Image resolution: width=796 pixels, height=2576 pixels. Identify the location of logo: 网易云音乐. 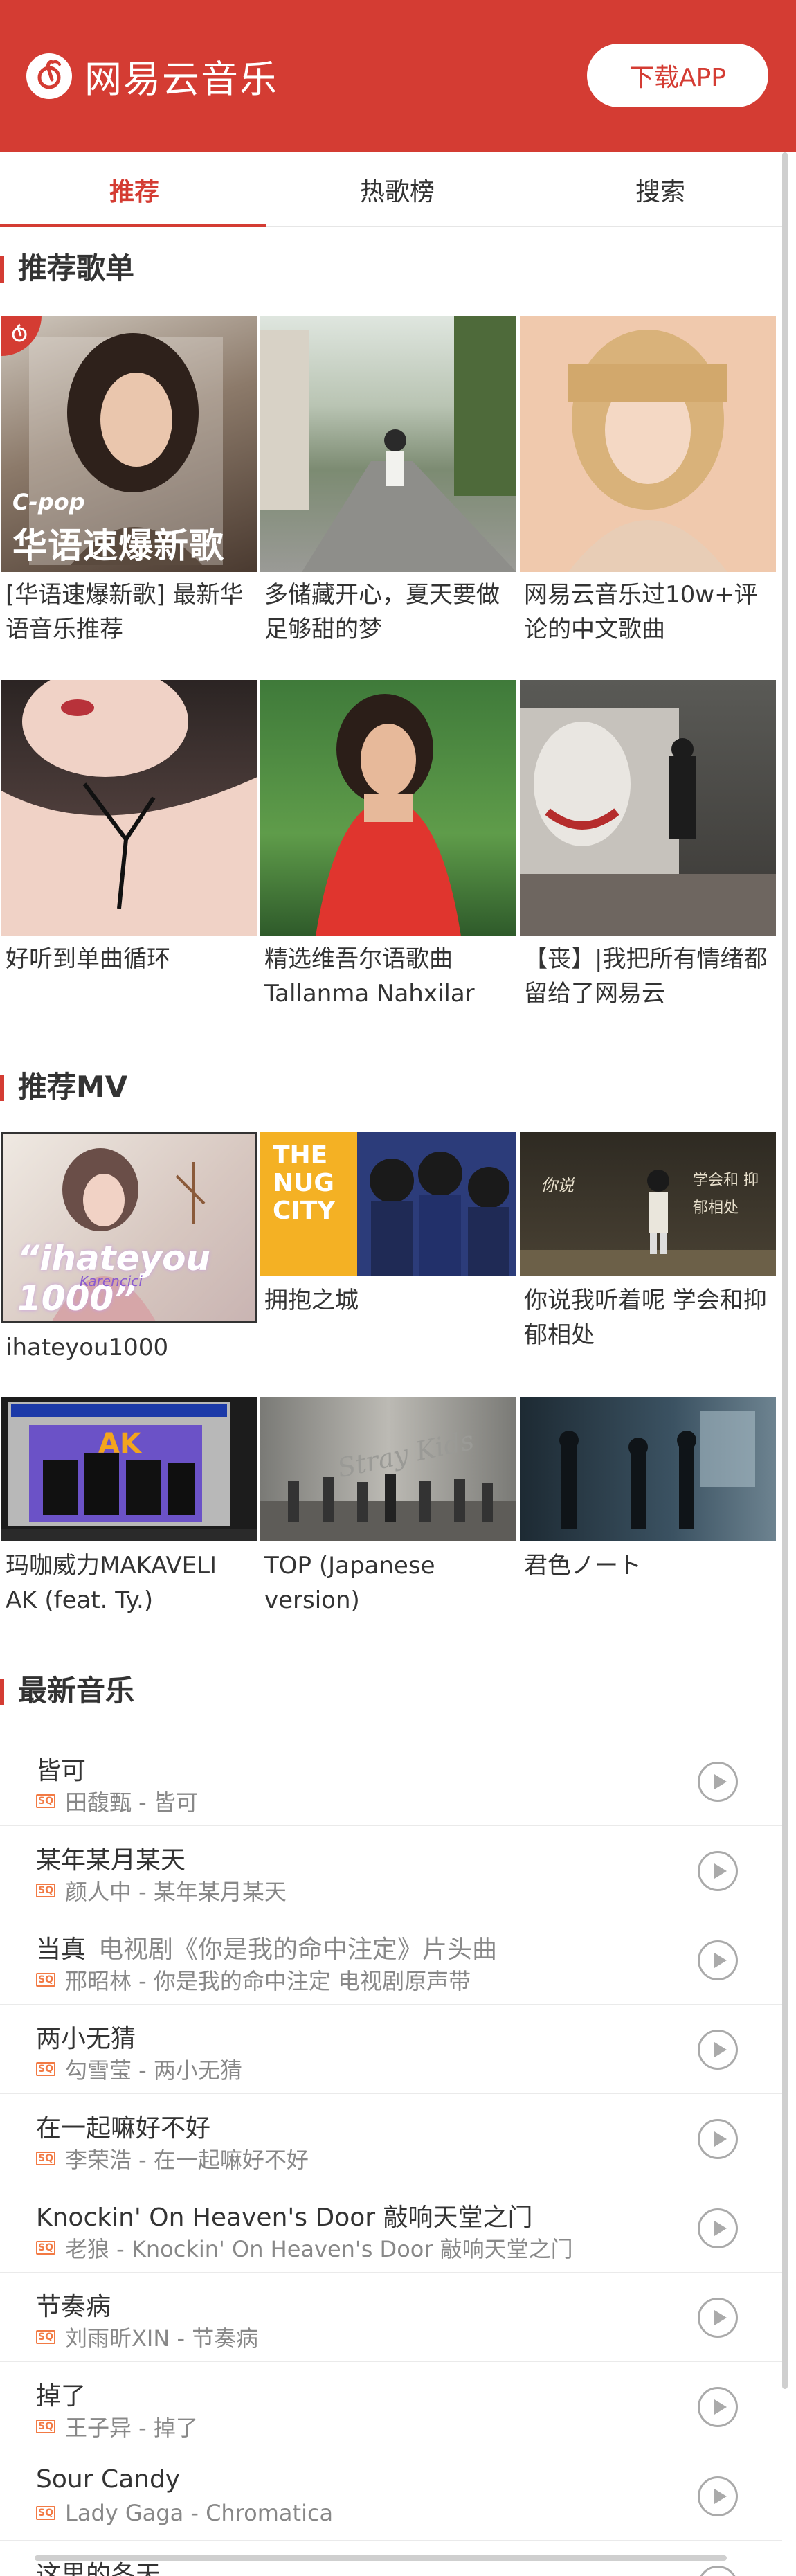
(152, 75).